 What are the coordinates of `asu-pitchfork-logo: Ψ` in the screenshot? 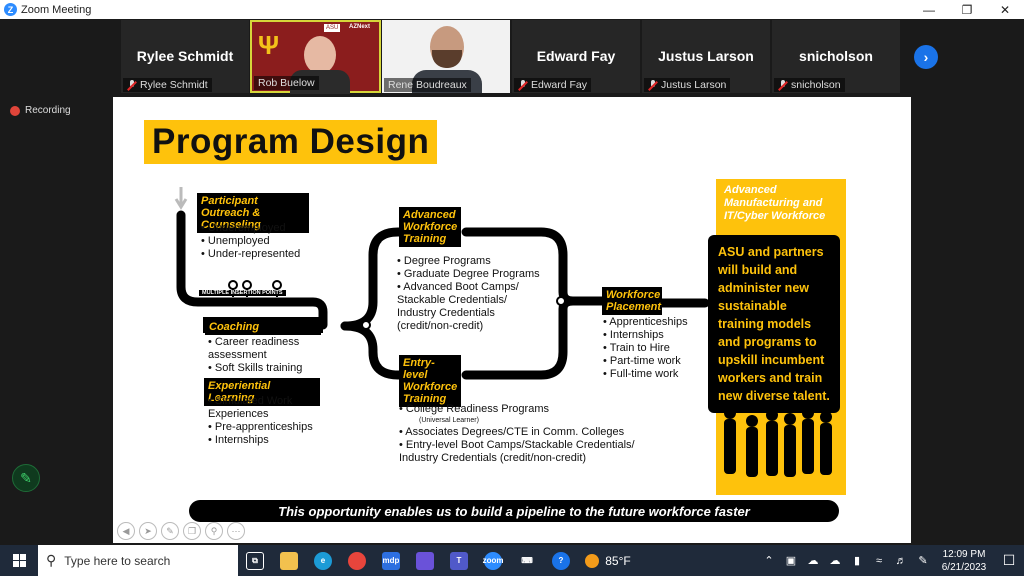 It's located at (269, 45).